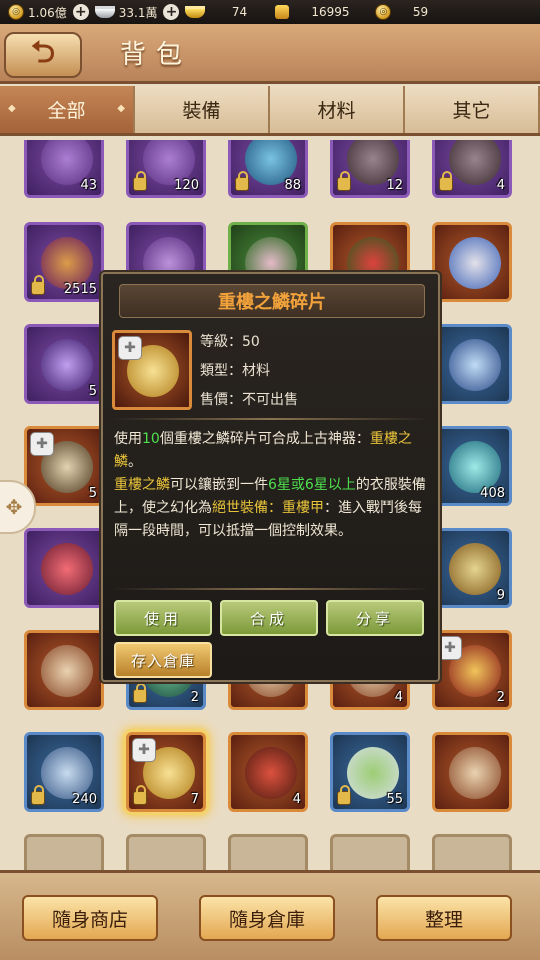 The height and width of the screenshot is (960, 540). What do you see at coordinates (269, 618) in the screenshot?
I see `combine-button: 合成` at bounding box center [269, 618].